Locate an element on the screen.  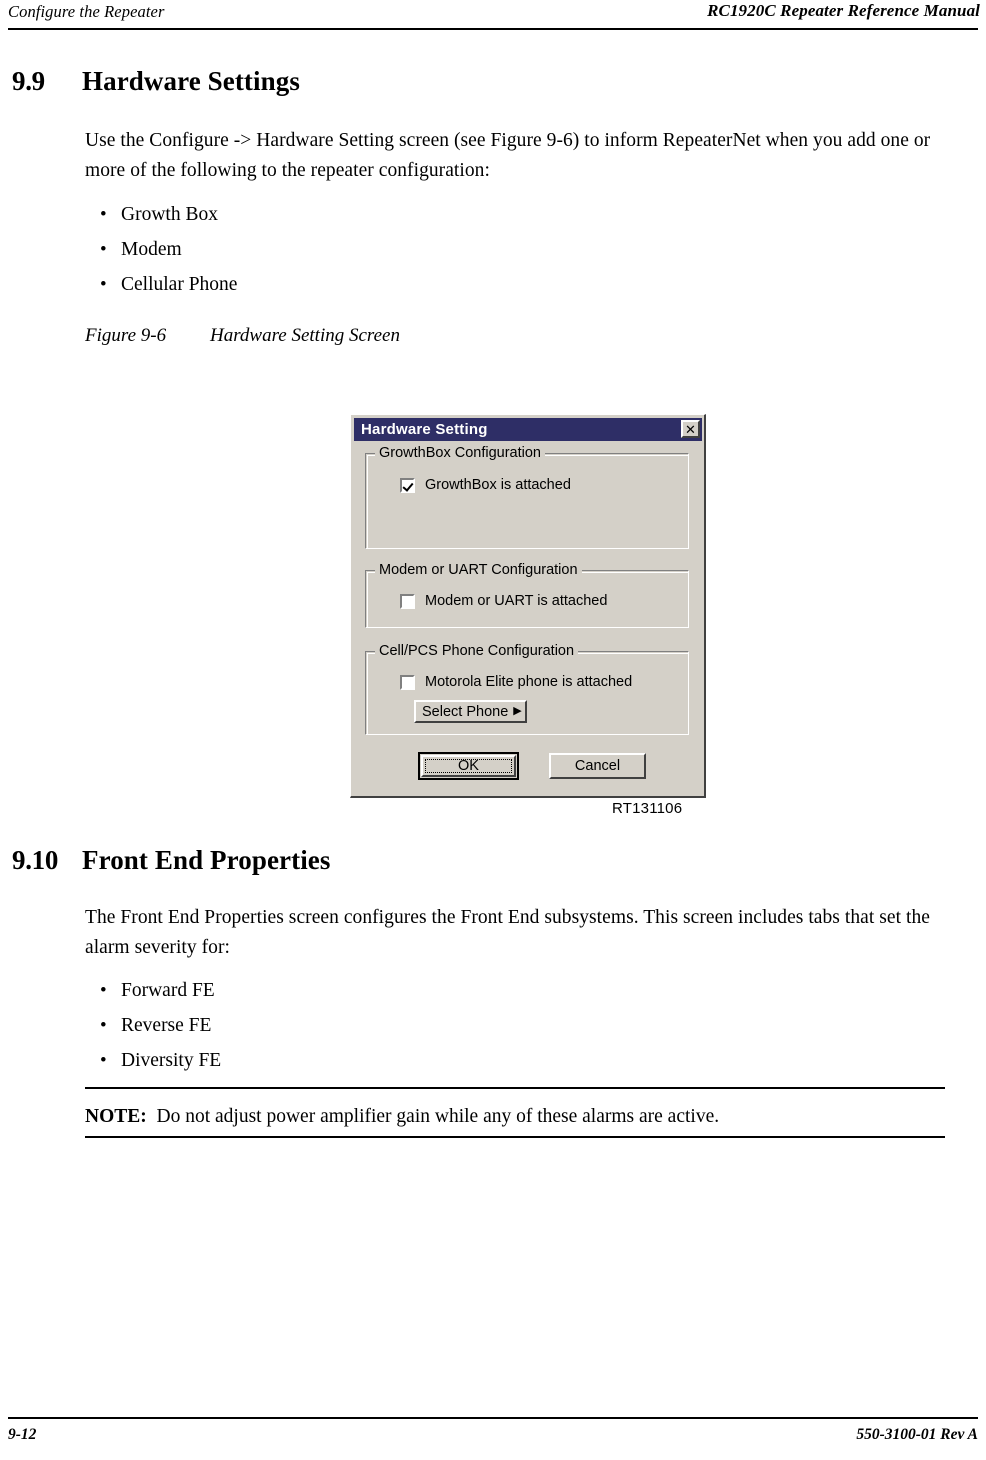
list-item-label: Diversity FE is located at coordinates (171, 1060).